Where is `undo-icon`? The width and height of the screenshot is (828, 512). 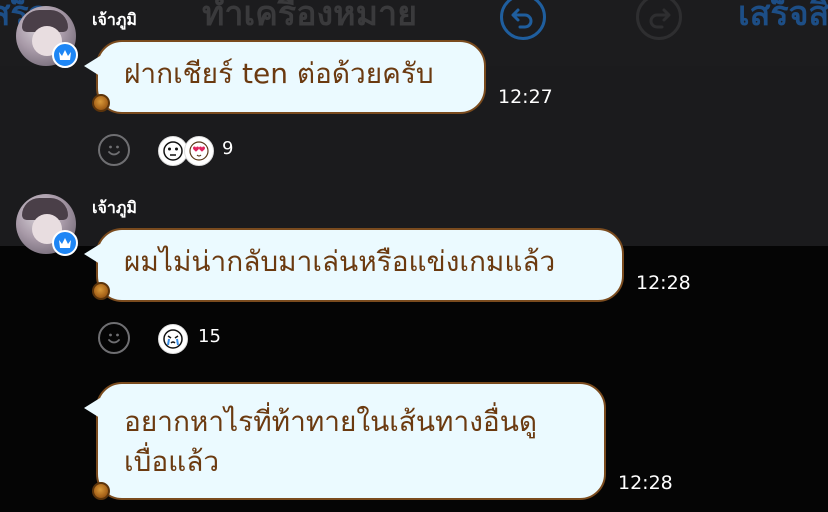
undo-icon is located at coordinates (522, 18).